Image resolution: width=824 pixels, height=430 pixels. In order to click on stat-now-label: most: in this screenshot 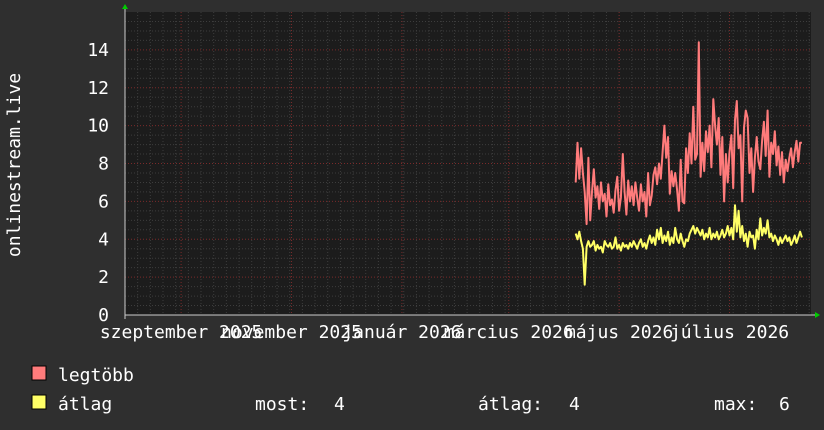, I will do `click(282, 404)`.